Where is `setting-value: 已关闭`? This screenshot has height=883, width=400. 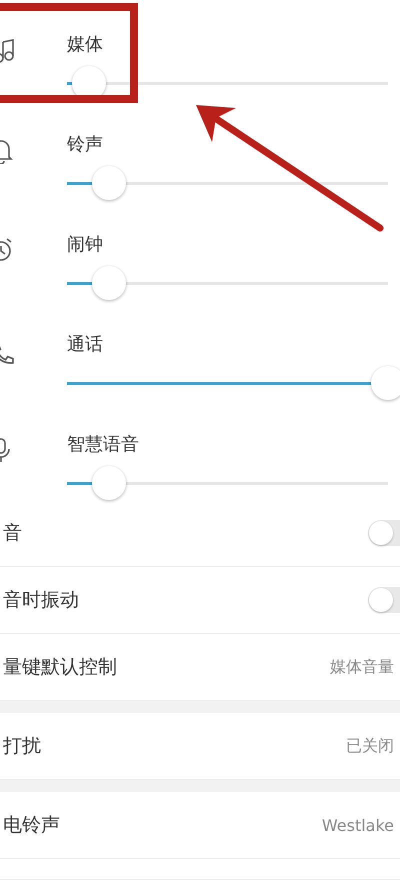 setting-value: 已关闭 is located at coordinates (370, 746).